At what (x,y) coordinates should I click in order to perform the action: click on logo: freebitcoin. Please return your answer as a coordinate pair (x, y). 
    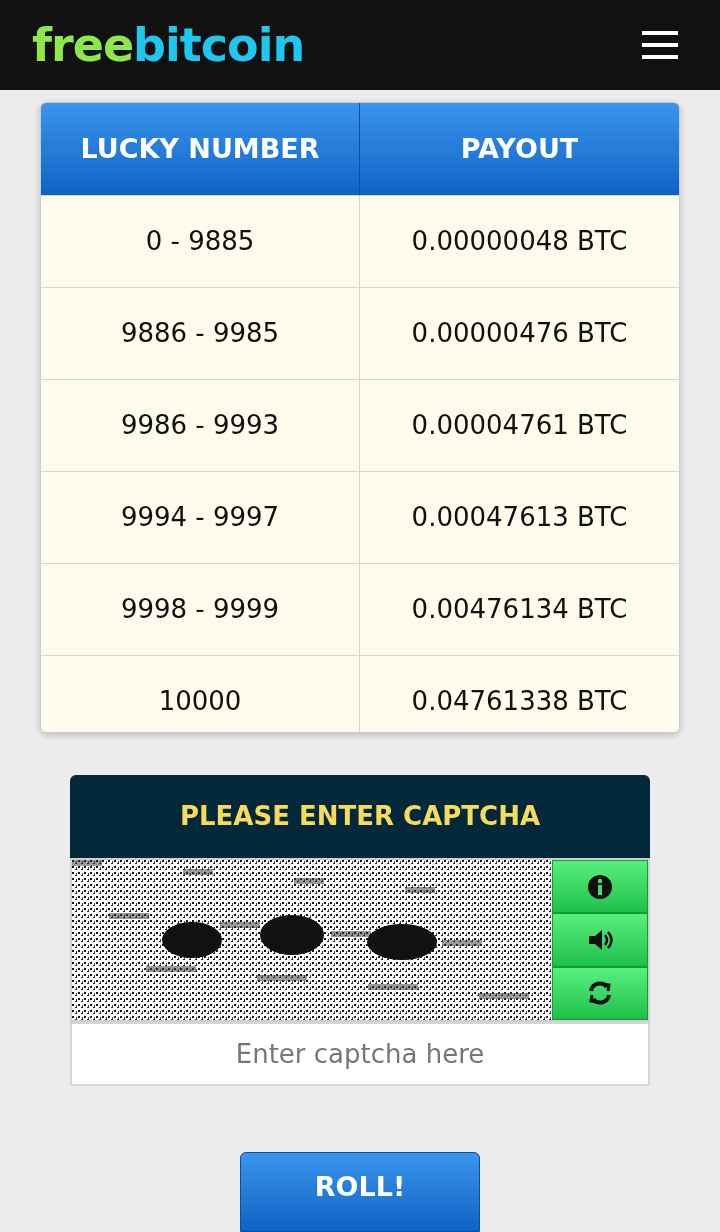
    Looking at the image, I should click on (168, 45).